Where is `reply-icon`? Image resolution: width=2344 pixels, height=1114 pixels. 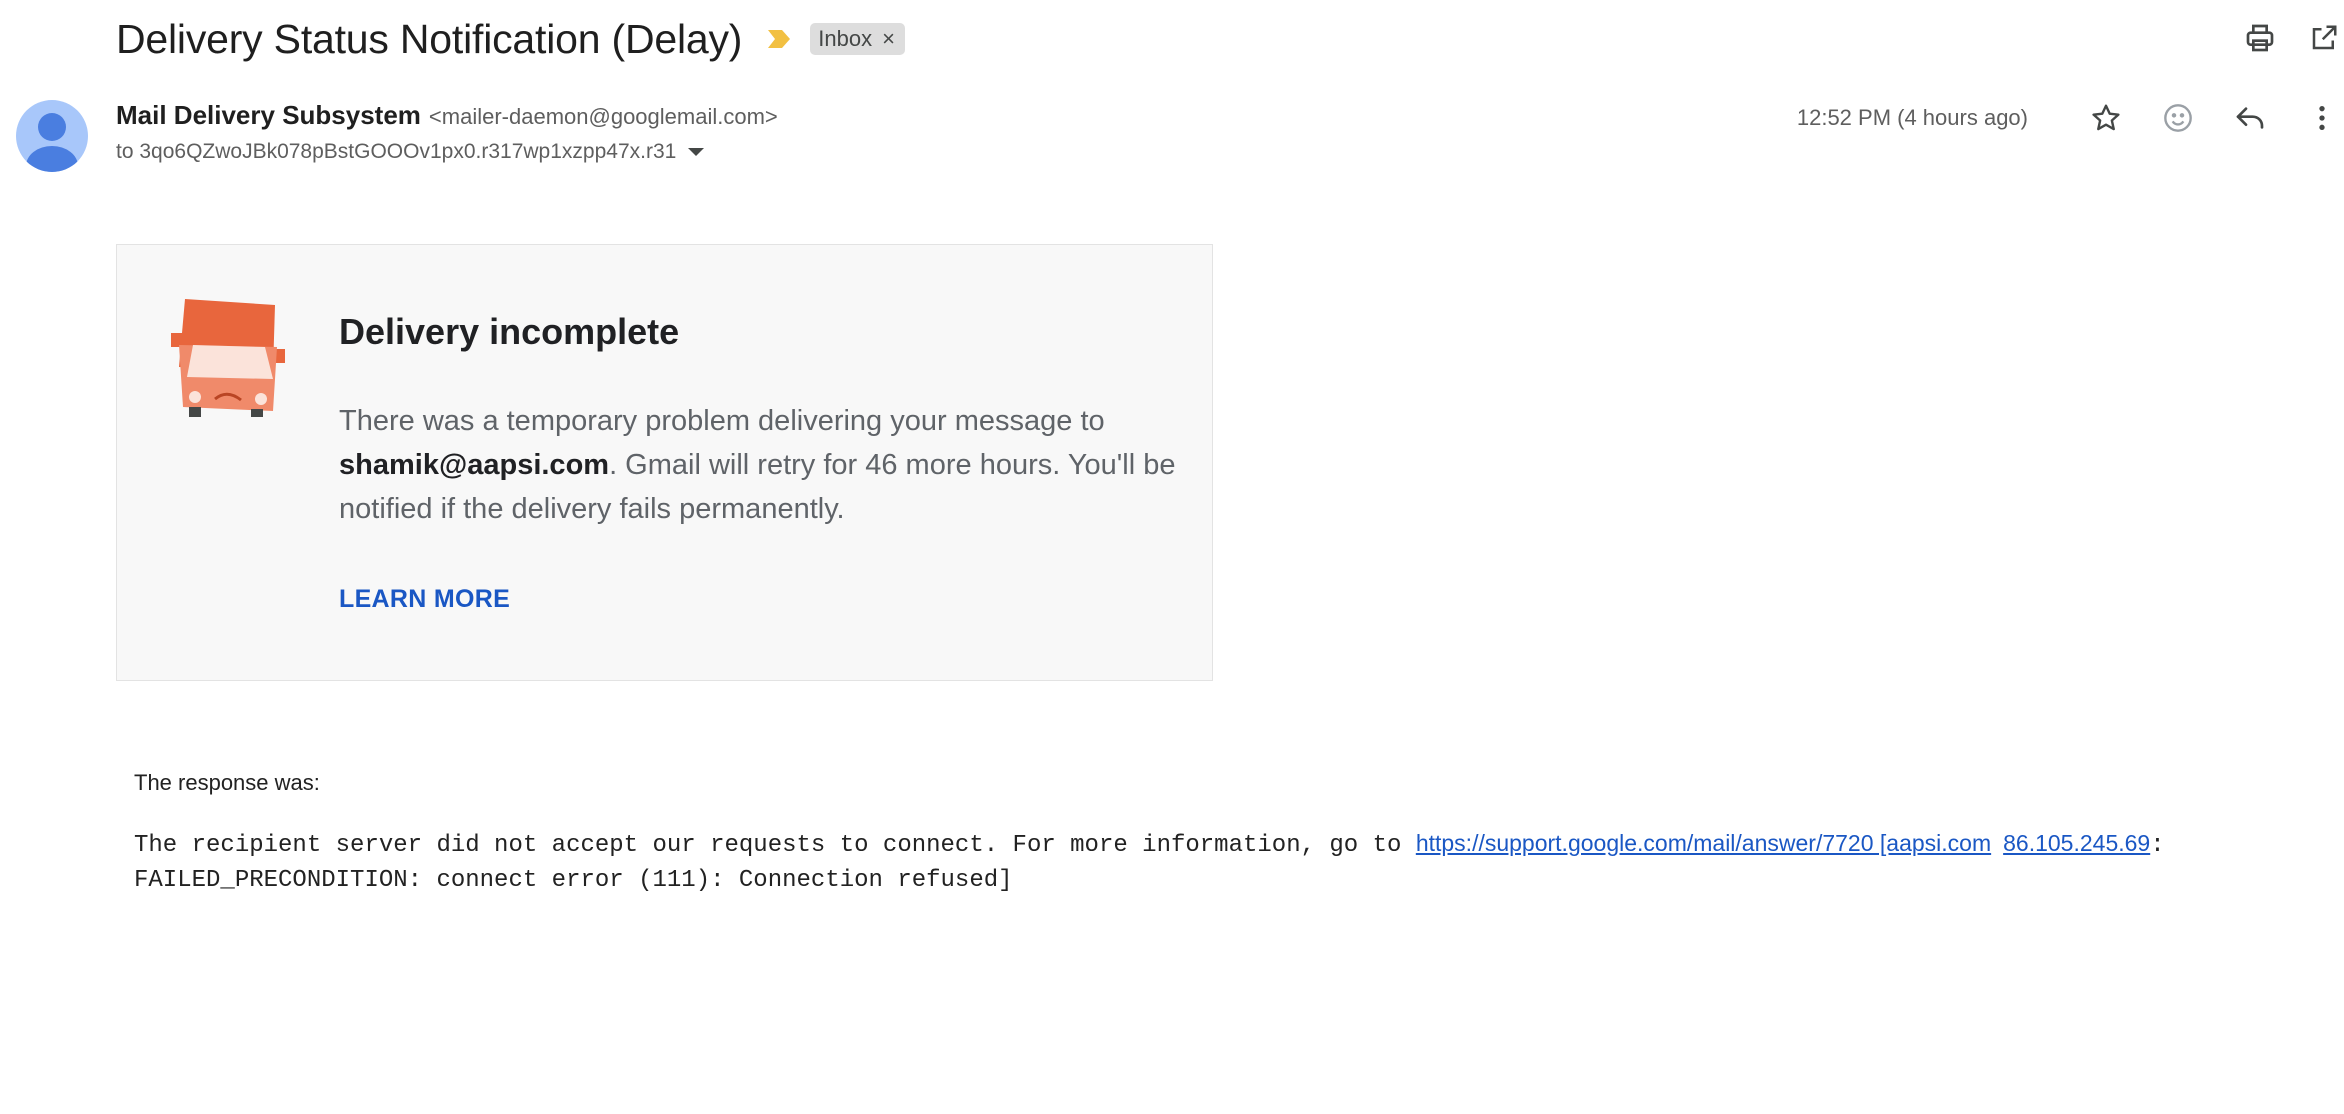 reply-icon is located at coordinates (2250, 118).